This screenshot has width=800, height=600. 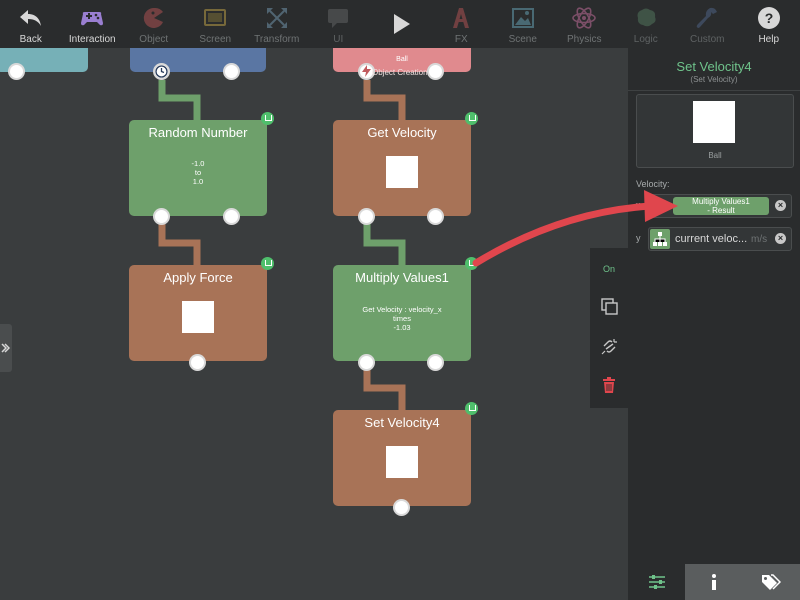 I want to click on toolbar-screen: Screen, so click(x=216, y=24).